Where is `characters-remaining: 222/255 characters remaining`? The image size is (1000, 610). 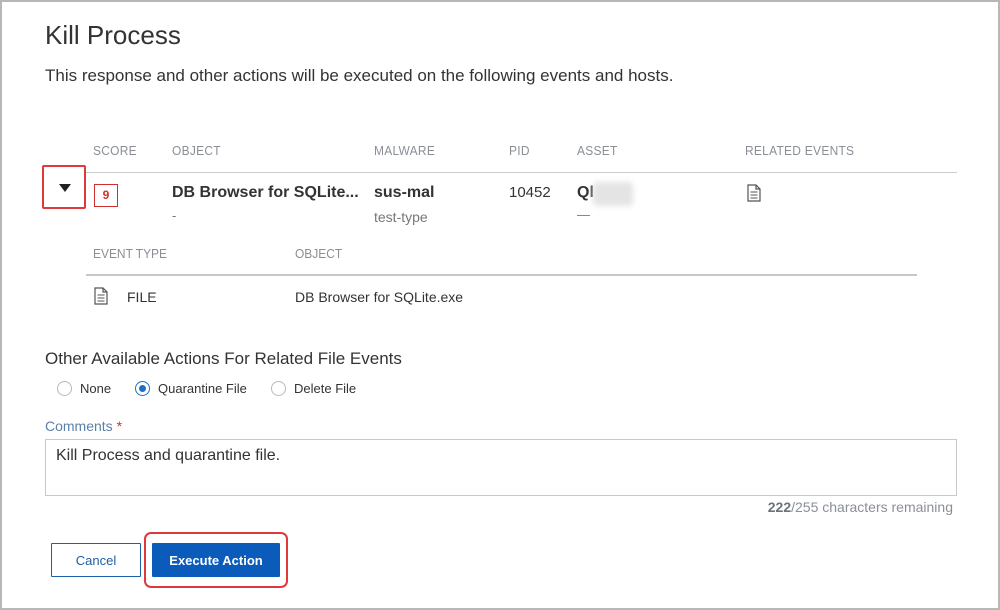 characters-remaining: 222/255 characters remaining is located at coordinates (860, 507).